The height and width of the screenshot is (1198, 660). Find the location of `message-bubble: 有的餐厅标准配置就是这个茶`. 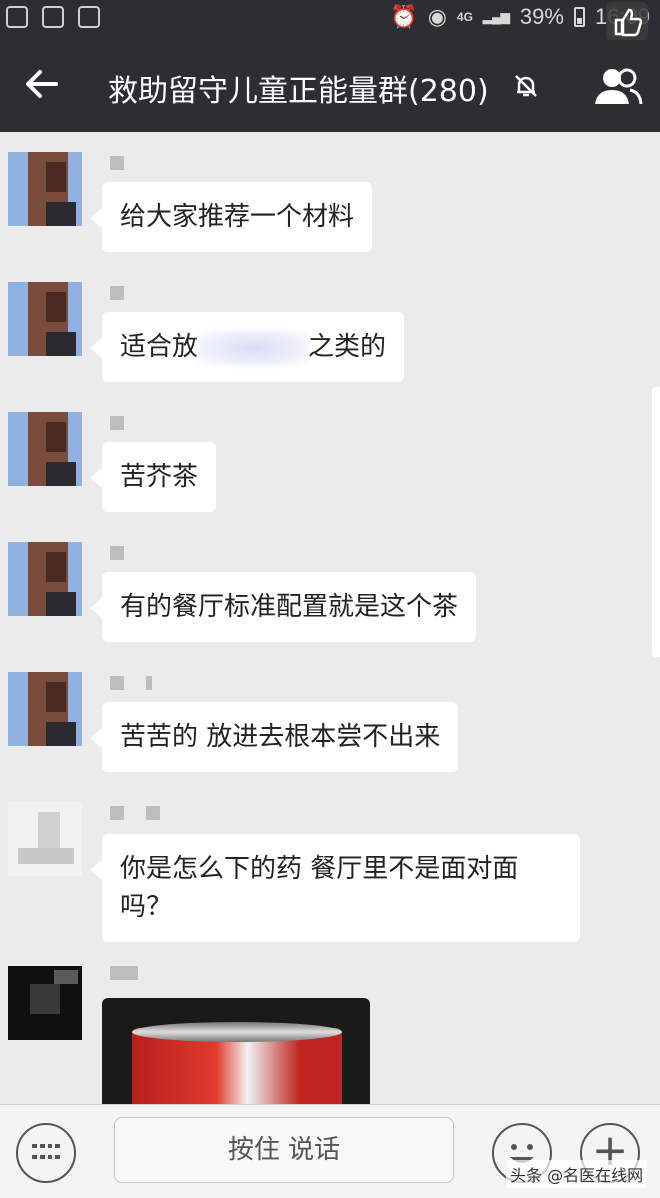

message-bubble: 有的餐厅标准配置就是这个茶 is located at coordinates (283, 607).